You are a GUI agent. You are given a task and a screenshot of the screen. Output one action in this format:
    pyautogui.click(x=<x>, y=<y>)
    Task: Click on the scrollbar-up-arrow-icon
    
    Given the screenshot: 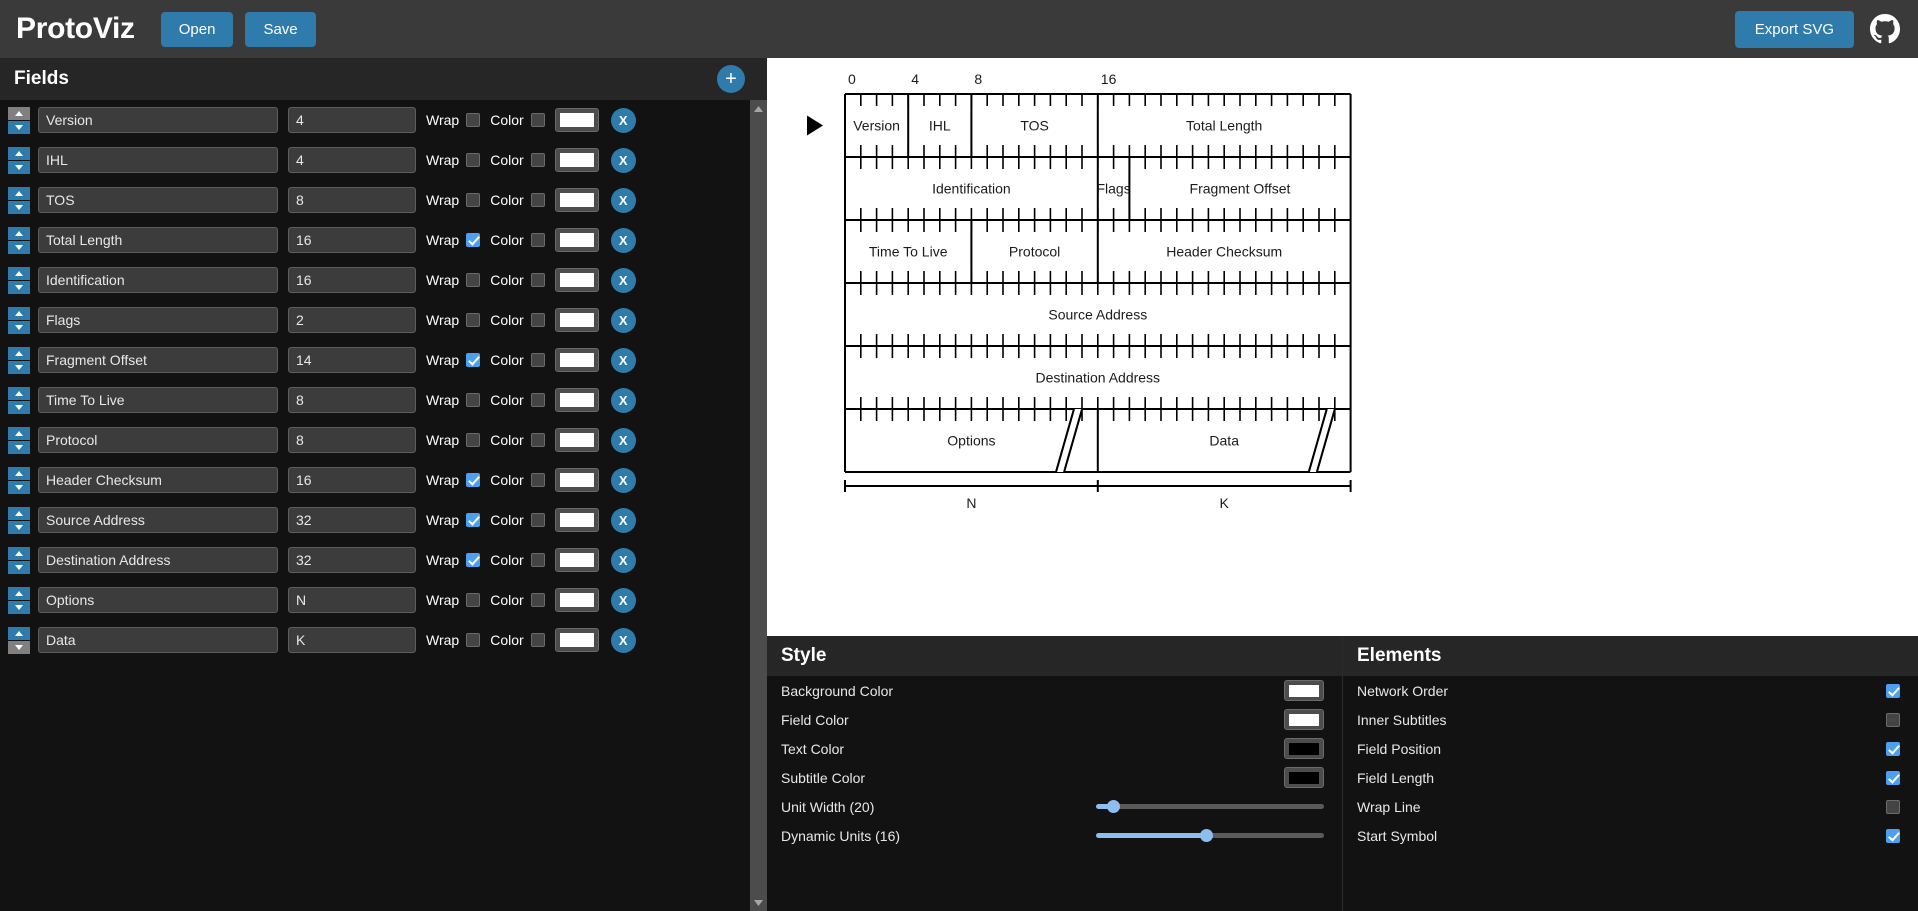 What is the action you would take?
    pyautogui.click(x=758, y=108)
    